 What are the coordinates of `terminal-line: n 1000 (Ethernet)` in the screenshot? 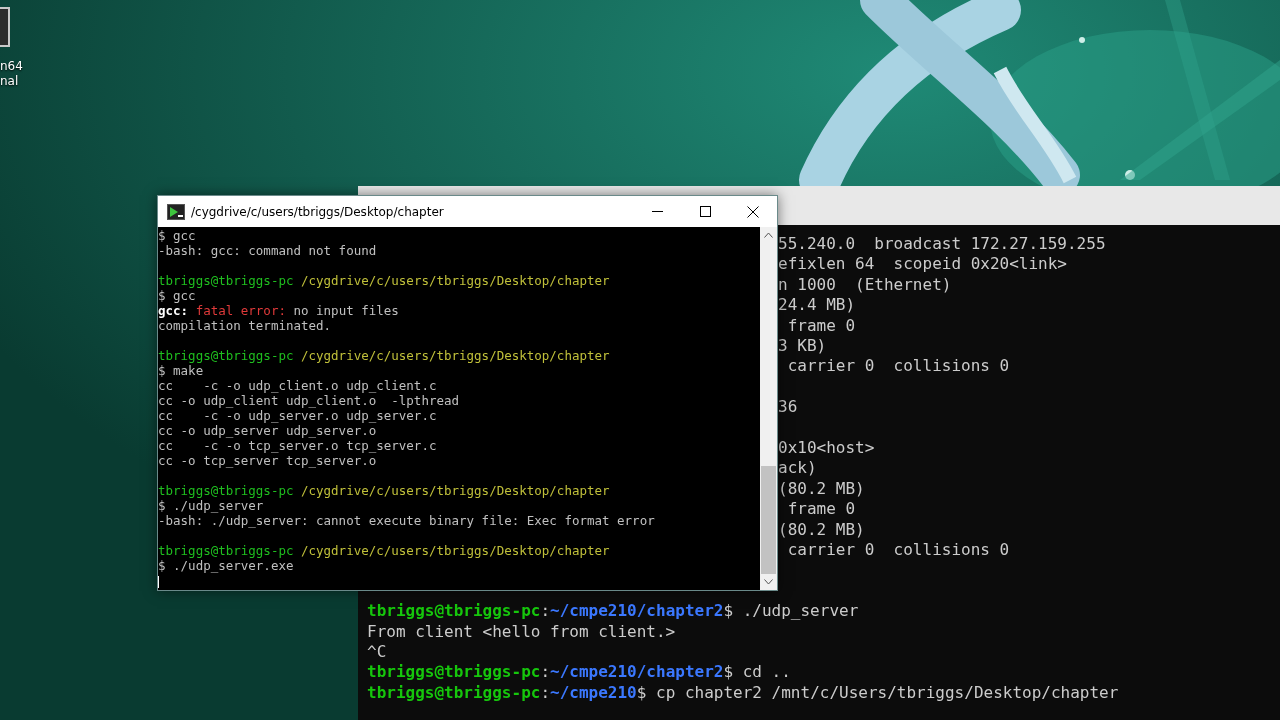 It's located at (865, 285).